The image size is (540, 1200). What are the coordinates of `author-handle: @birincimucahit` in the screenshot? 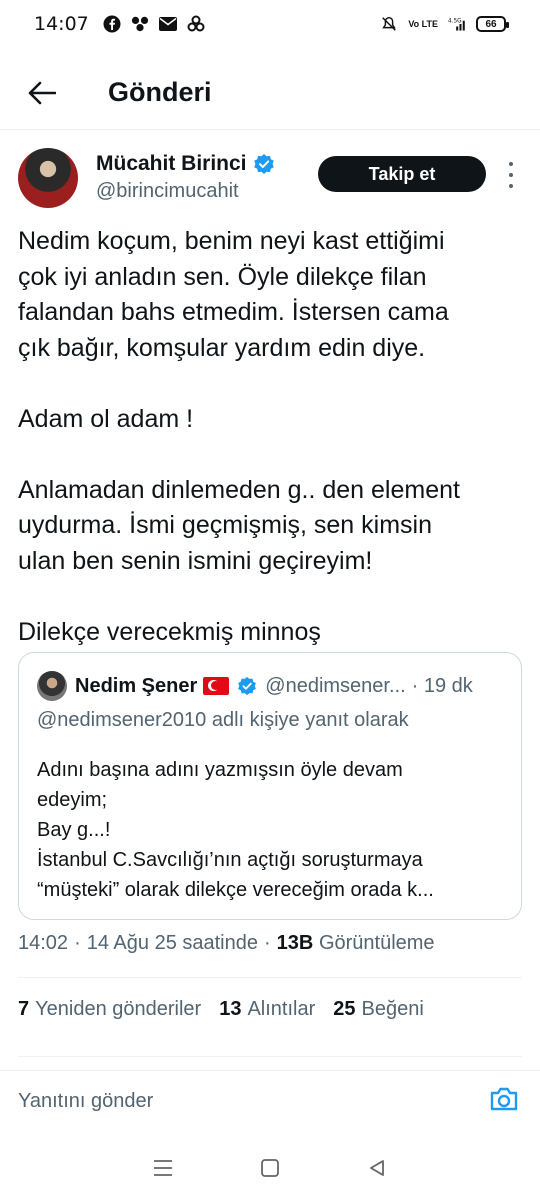 It's located at (167, 191).